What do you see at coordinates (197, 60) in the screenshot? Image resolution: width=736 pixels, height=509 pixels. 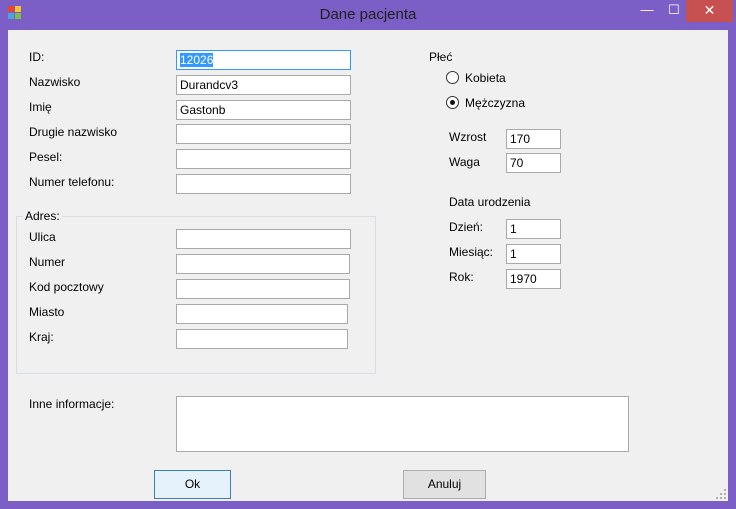 I see `id-value: 12026` at bounding box center [197, 60].